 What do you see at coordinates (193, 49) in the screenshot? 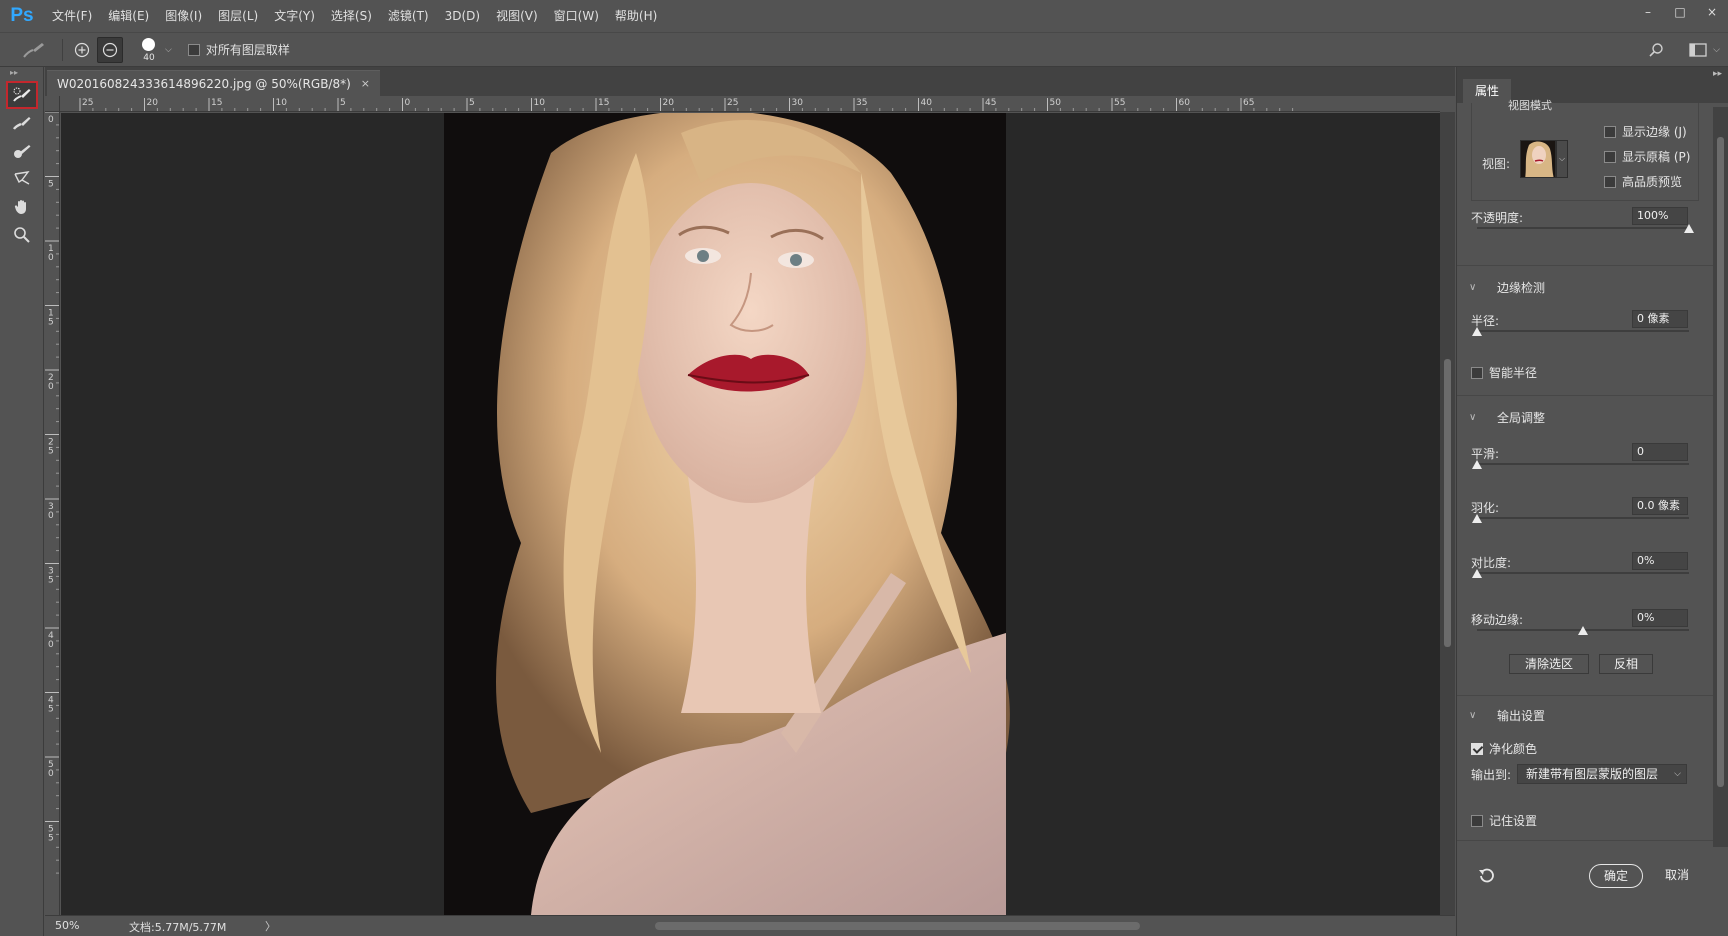
I see `sample-all-layers-checkbox` at bounding box center [193, 49].